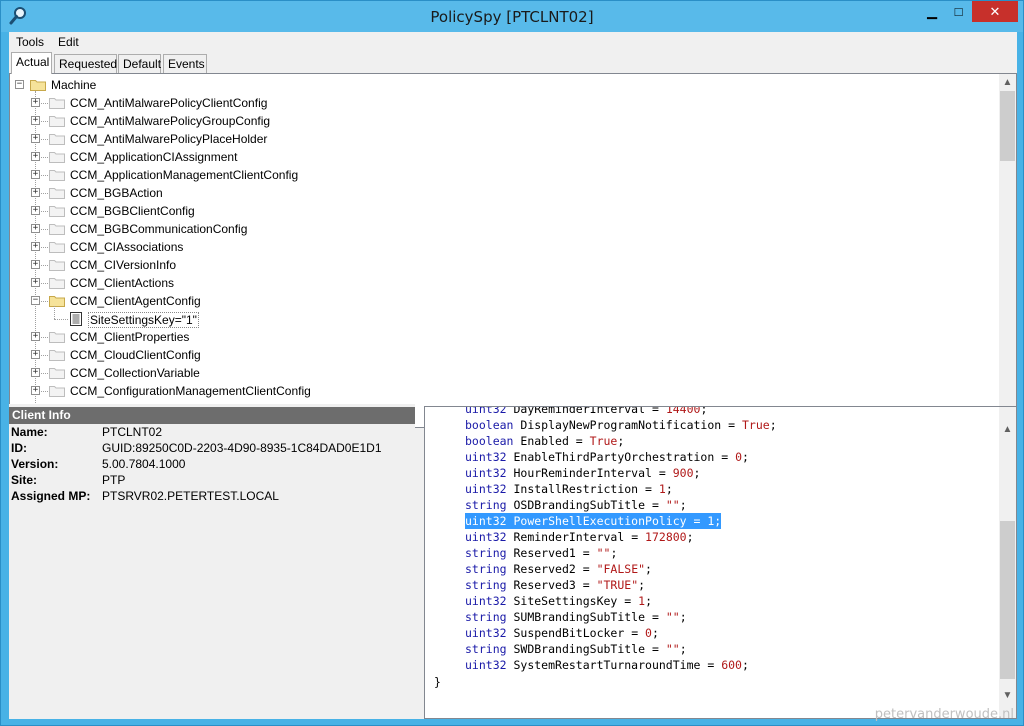 This screenshot has height=726, width=1024. What do you see at coordinates (541, 553) in the screenshot?
I see `code-line: string Reserved1 = "";` at bounding box center [541, 553].